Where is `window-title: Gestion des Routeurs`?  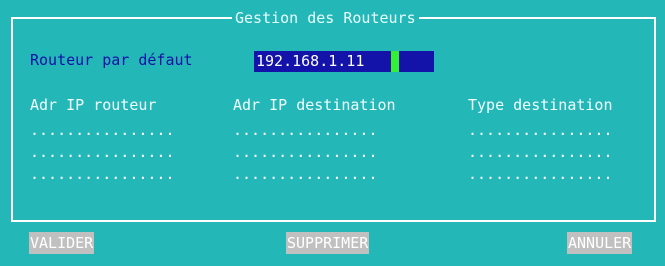
window-title: Gestion des Routeurs is located at coordinates (325, 18).